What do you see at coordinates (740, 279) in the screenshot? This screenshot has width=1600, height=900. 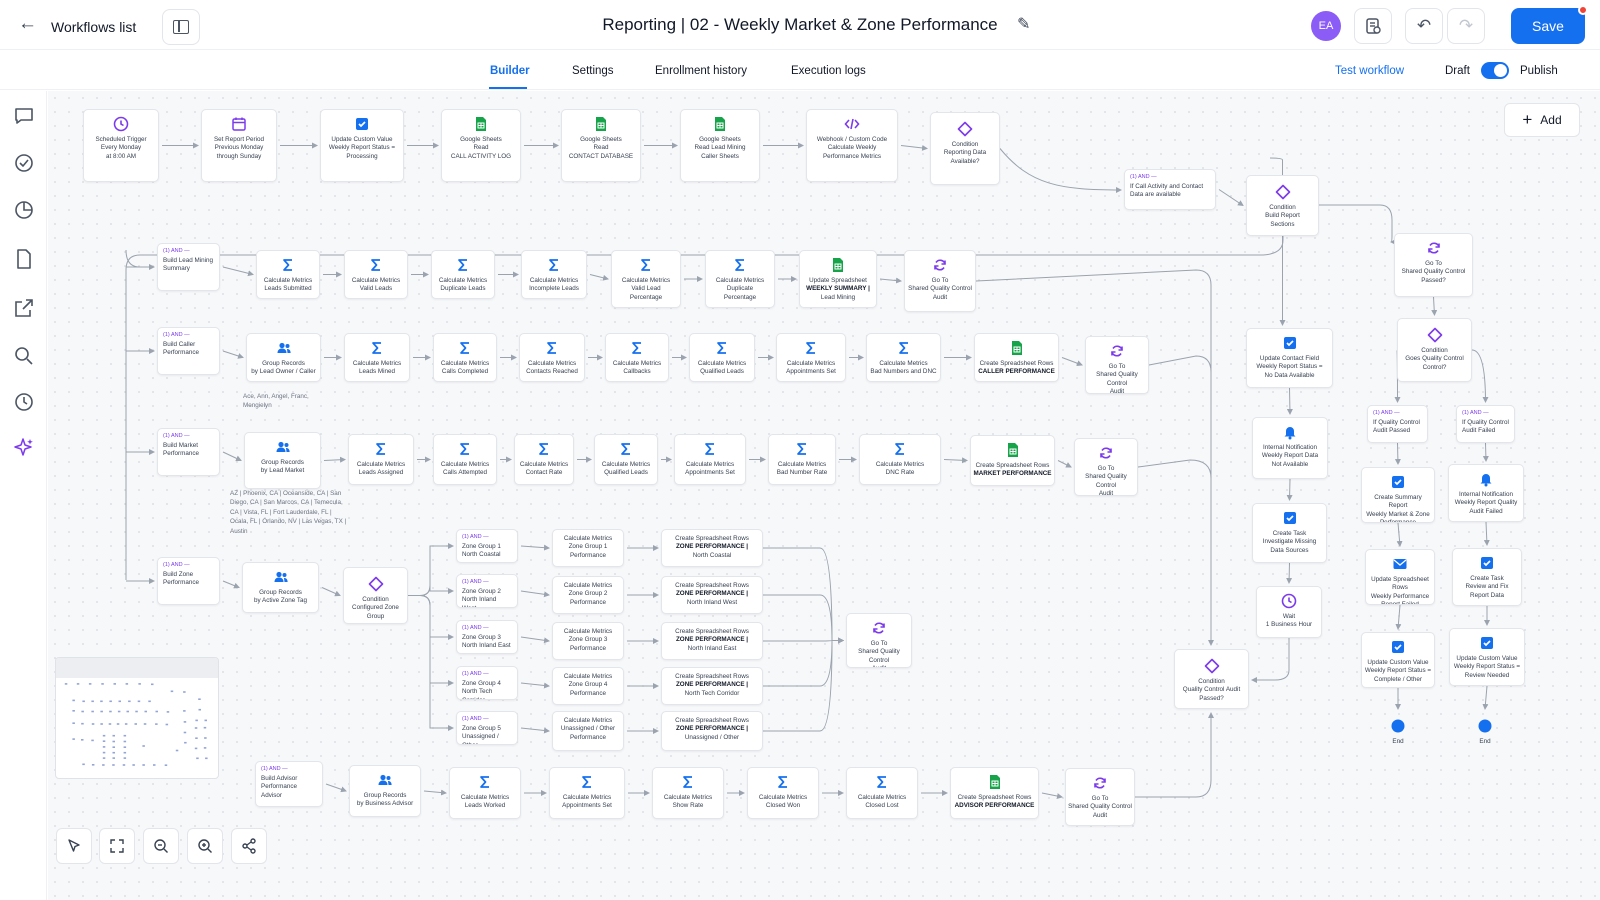 I see `workflow-node-r1f: Calculate Metrics Duplicate Percentage` at bounding box center [740, 279].